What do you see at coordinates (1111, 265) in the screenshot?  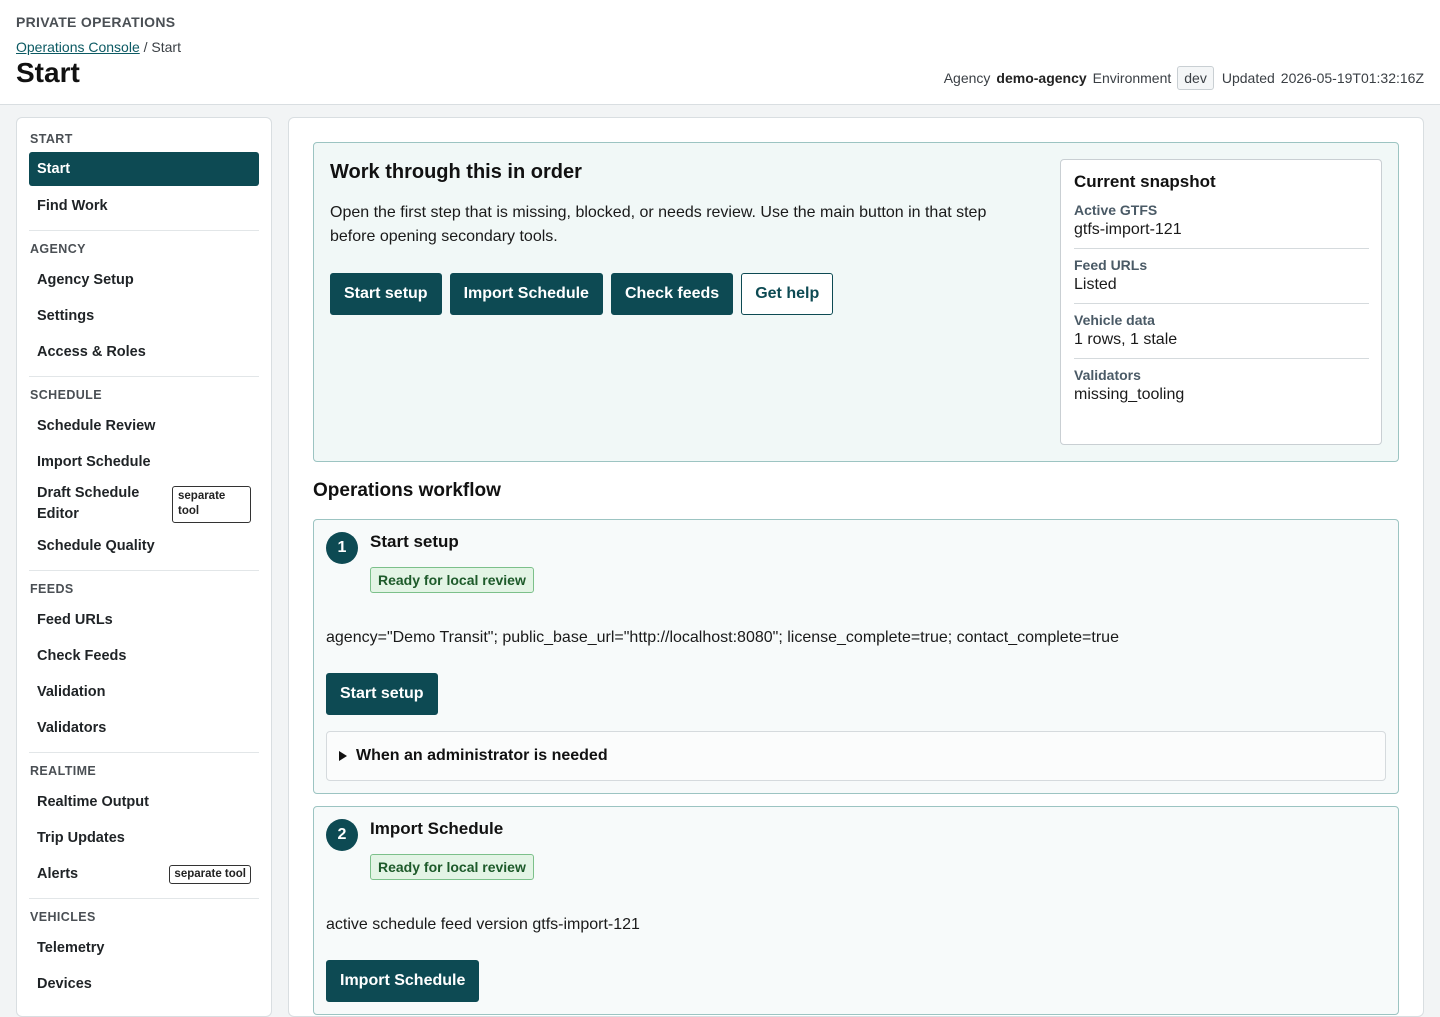 I see `snapshot-label: Feed URLs` at bounding box center [1111, 265].